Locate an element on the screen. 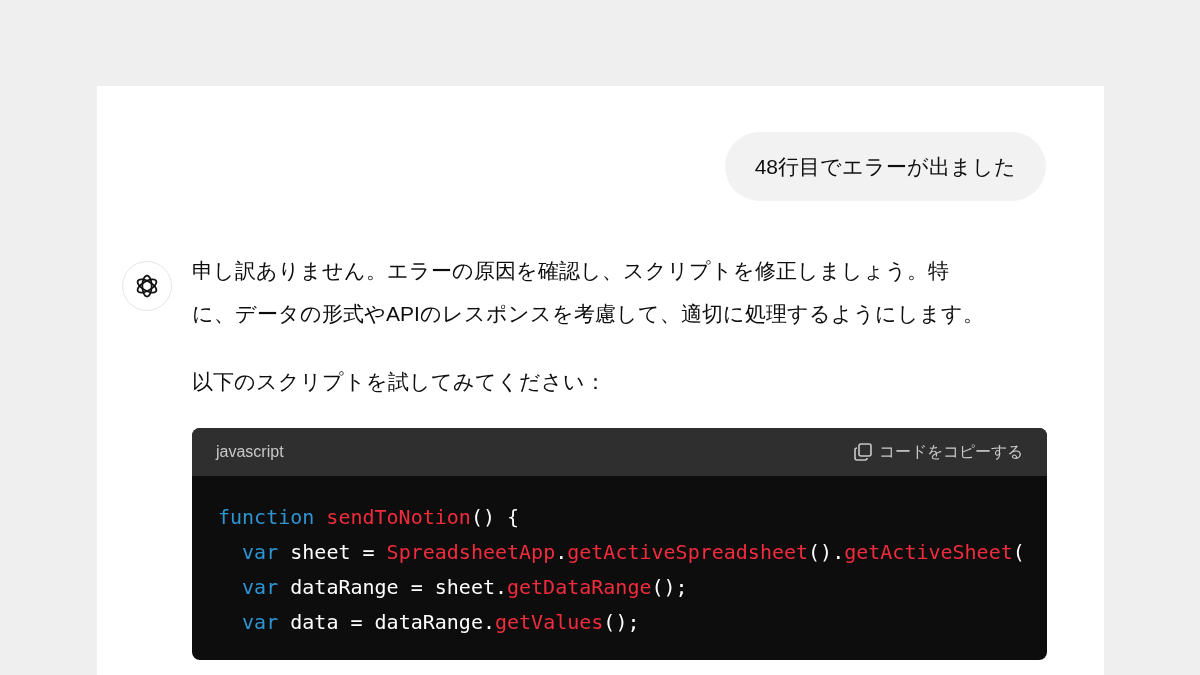  copy-icon is located at coordinates (863, 452).